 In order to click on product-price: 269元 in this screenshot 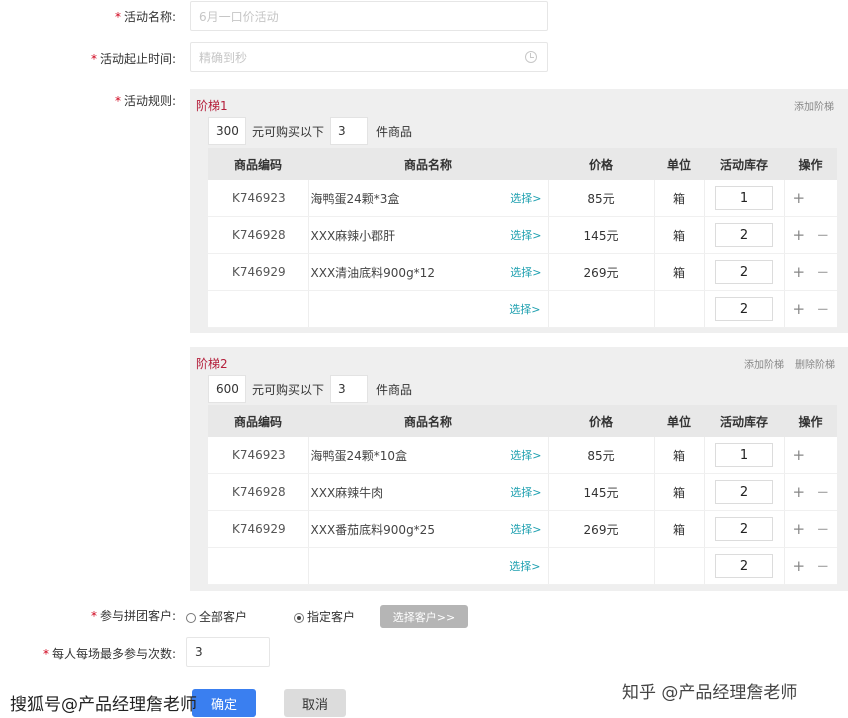, I will do `click(600, 529)`.